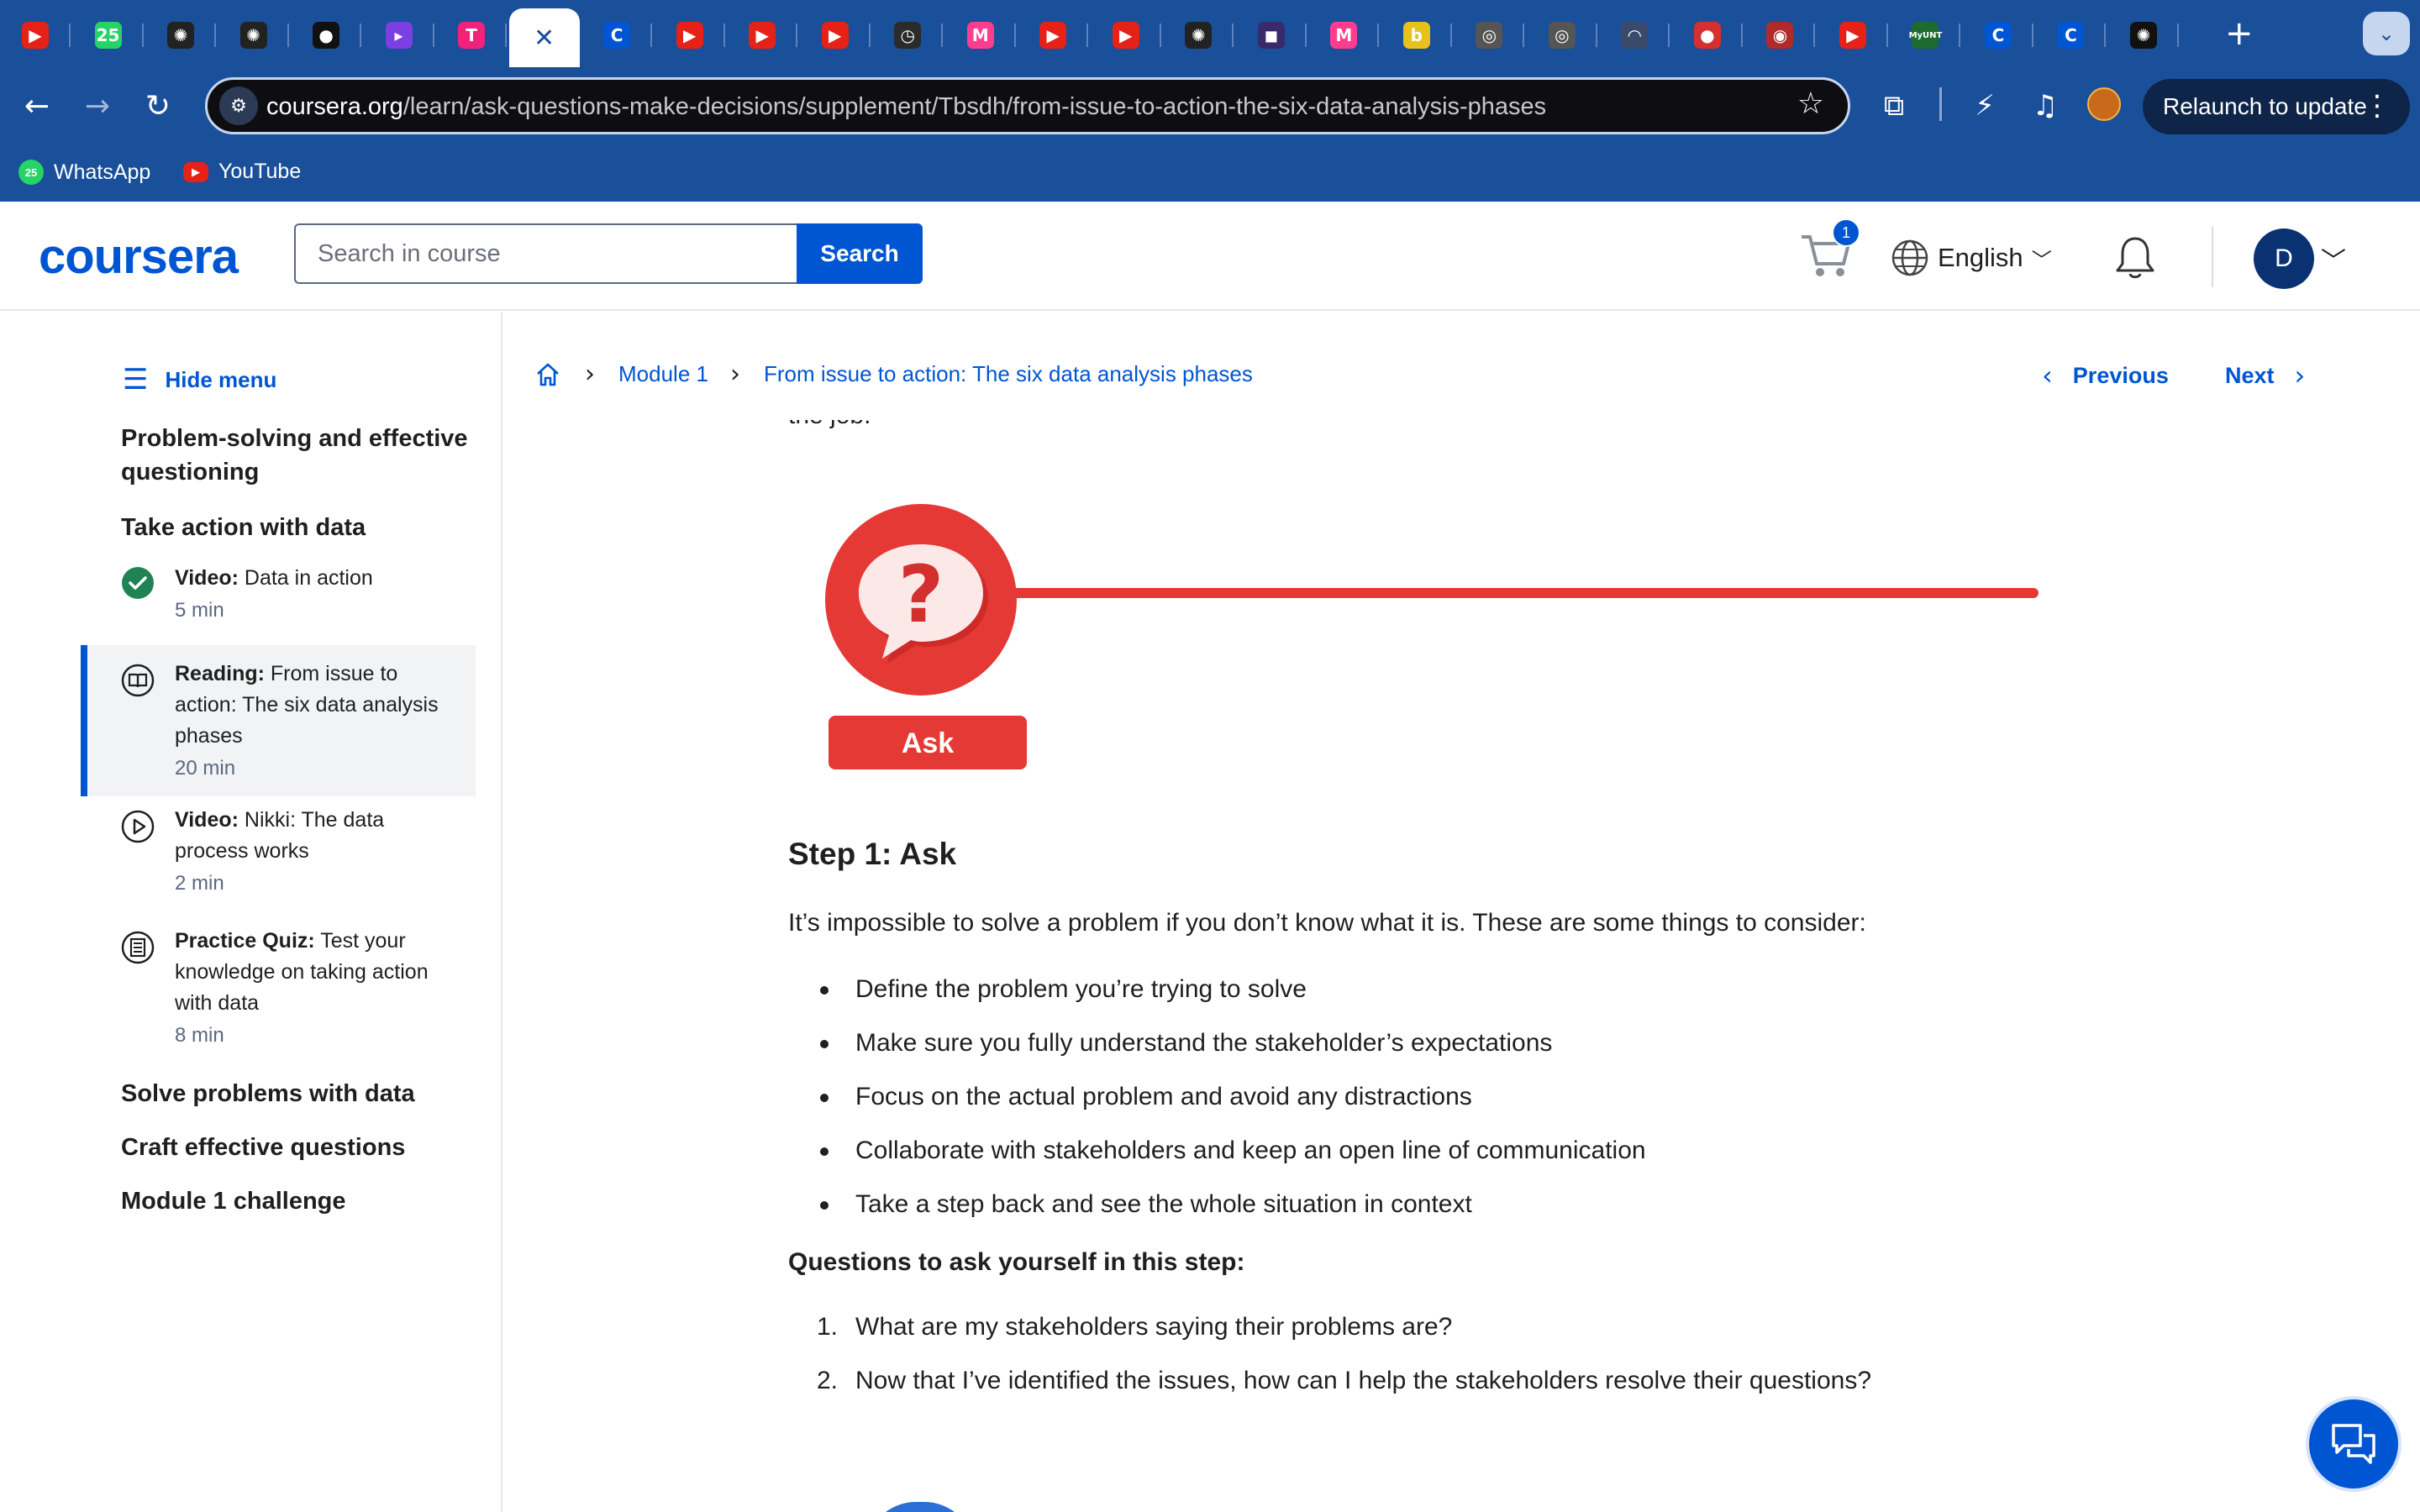 The width and height of the screenshot is (2420, 1512). What do you see at coordinates (139, 256) in the screenshot?
I see `coursera-logo: coursera` at bounding box center [139, 256].